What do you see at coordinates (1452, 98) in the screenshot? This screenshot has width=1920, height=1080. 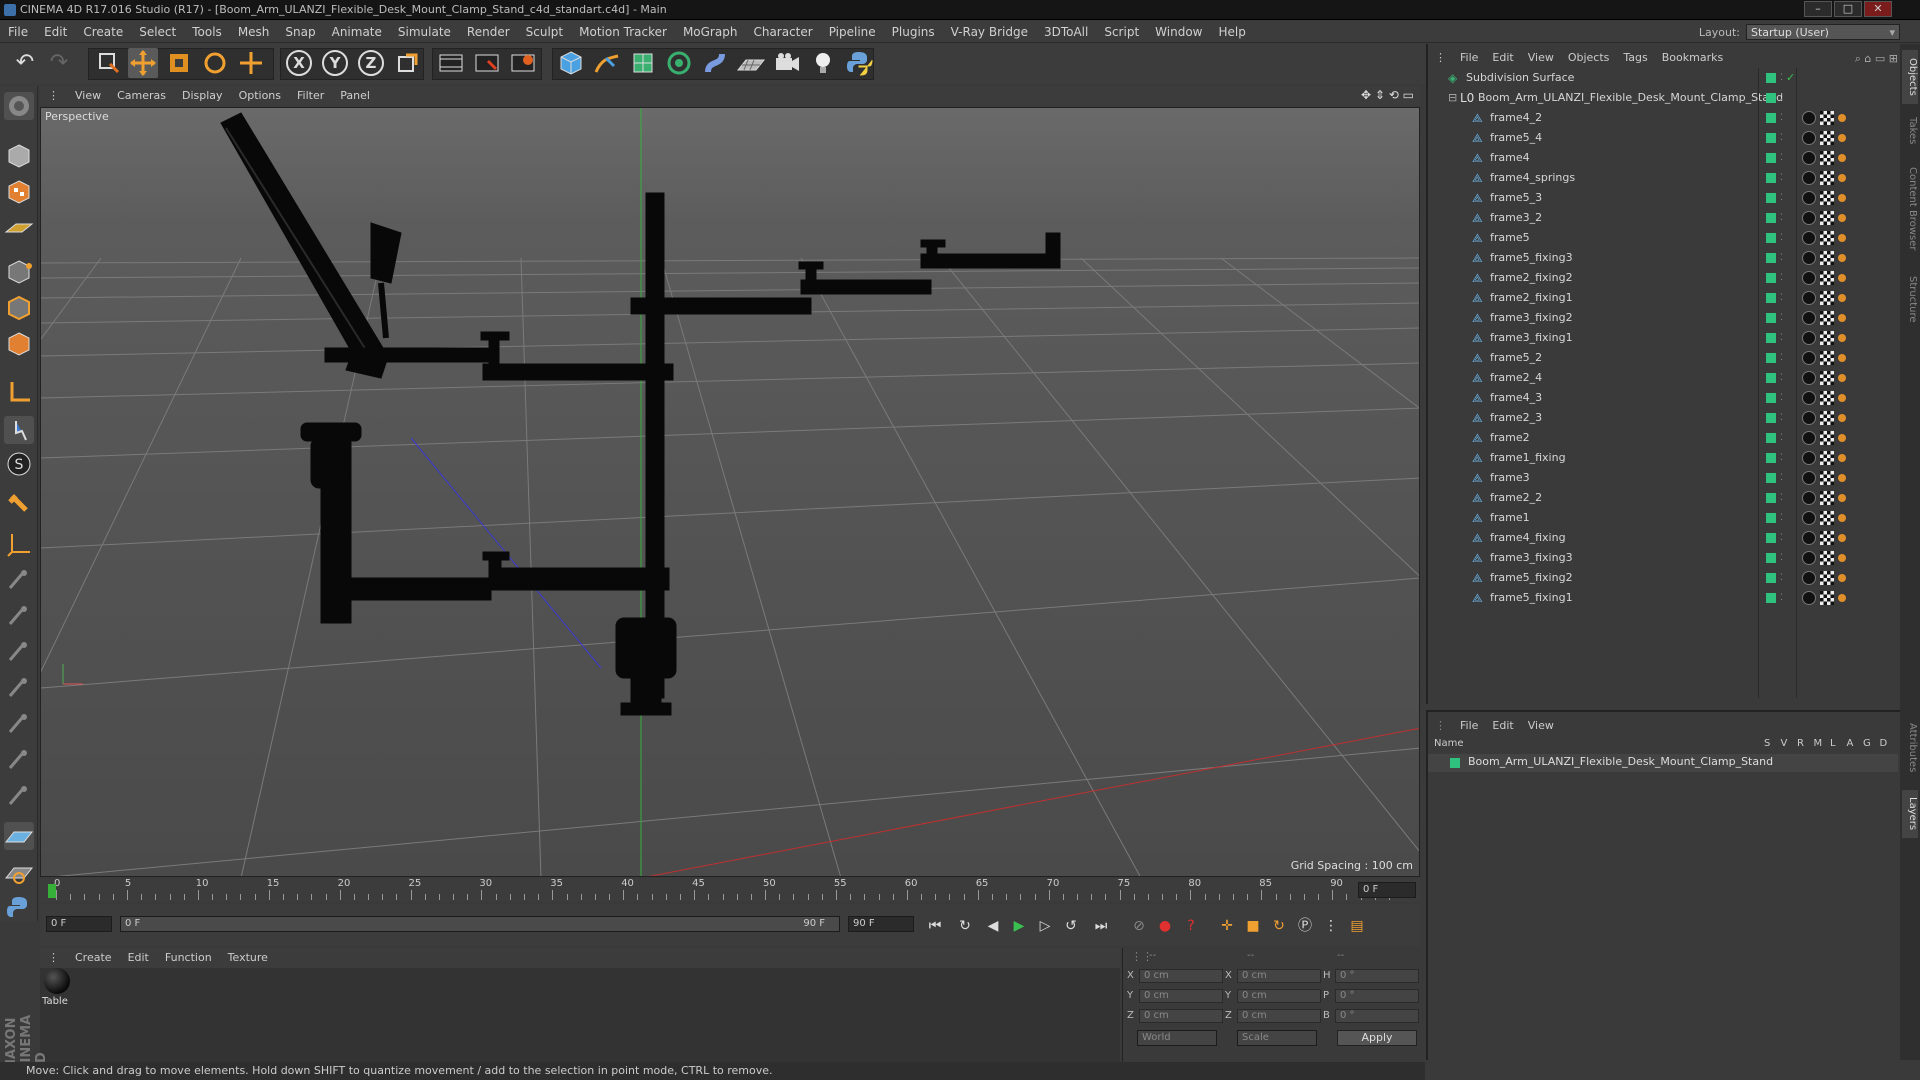 I see `tree-expander-icon: ⊟` at bounding box center [1452, 98].